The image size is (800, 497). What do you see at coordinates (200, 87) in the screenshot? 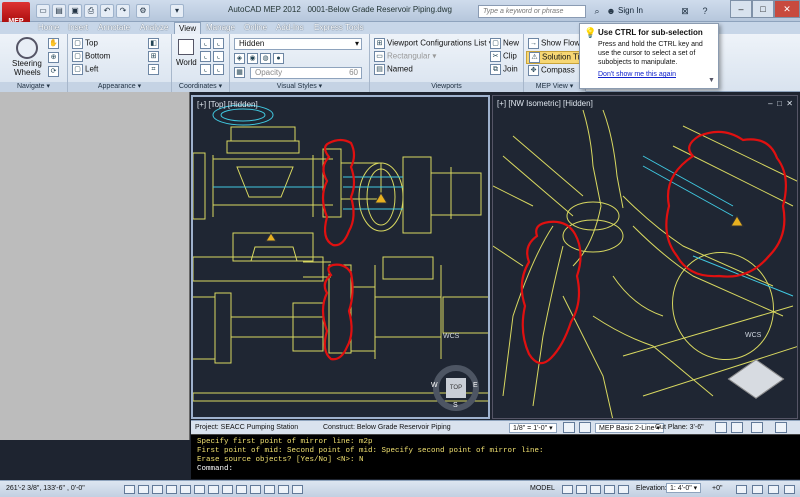
I see `coordinates-panel-title: Coordinates ▾` at bounding box center [200, 87].